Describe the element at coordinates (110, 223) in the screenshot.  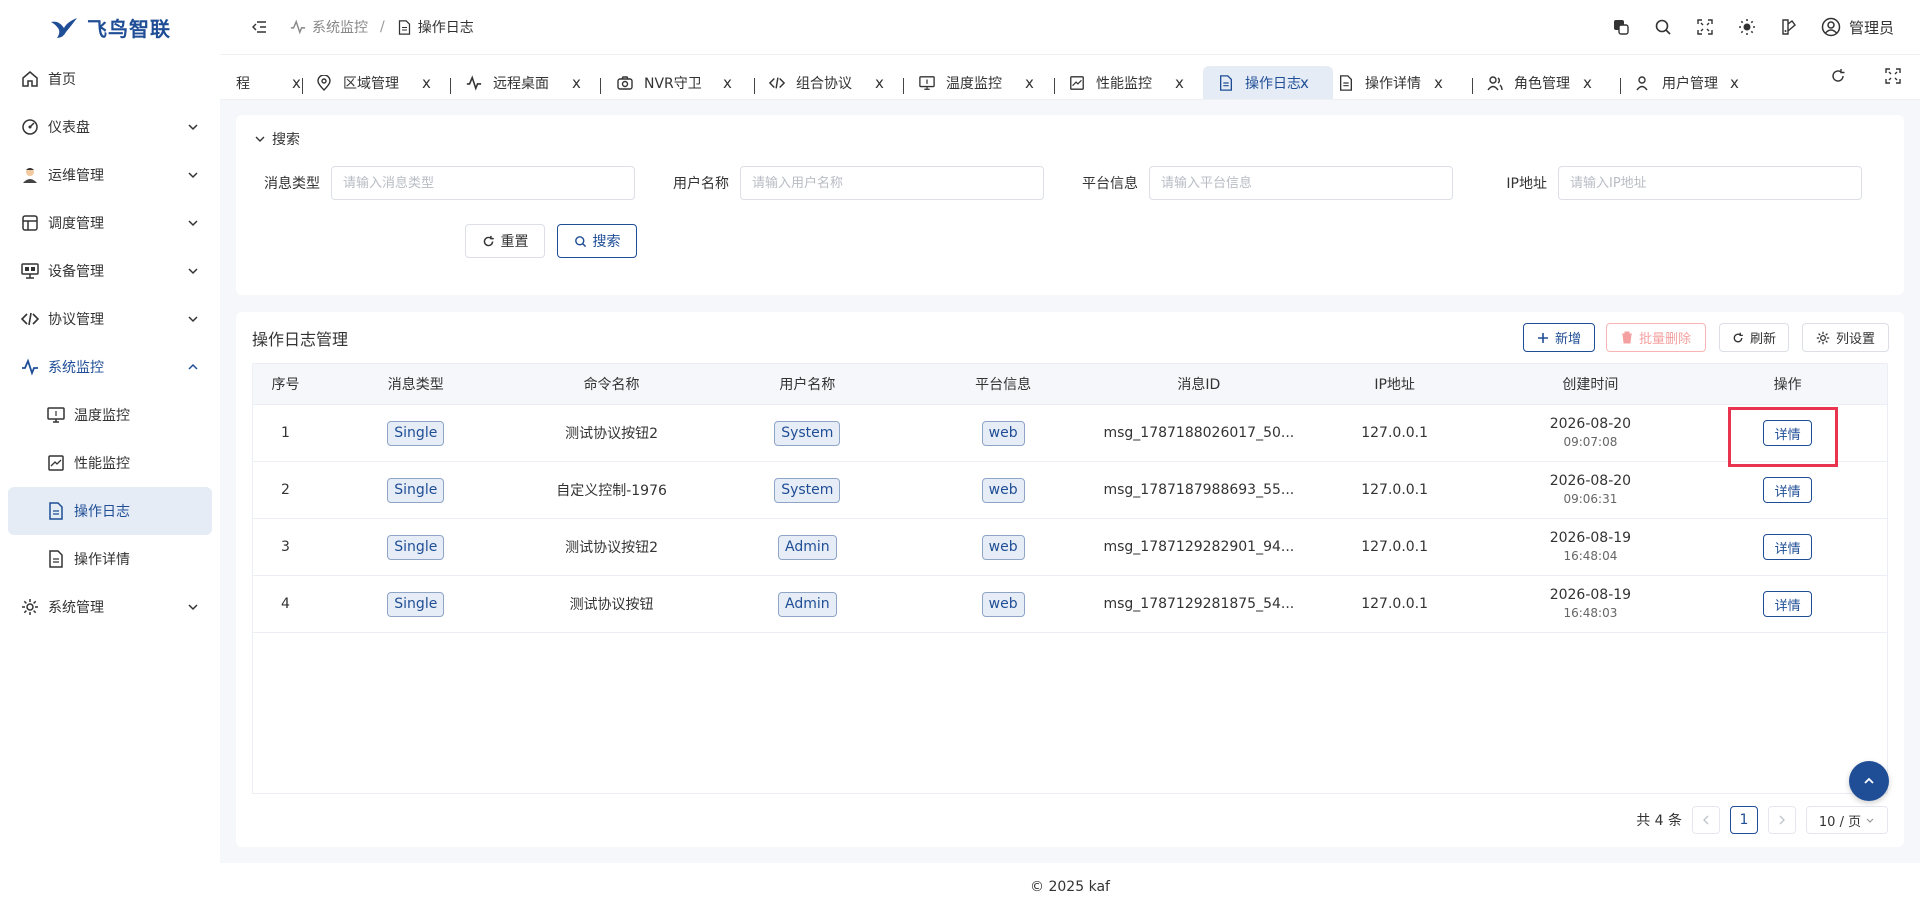
I see `sidebar-item-schedule: 调度管理` at that location.